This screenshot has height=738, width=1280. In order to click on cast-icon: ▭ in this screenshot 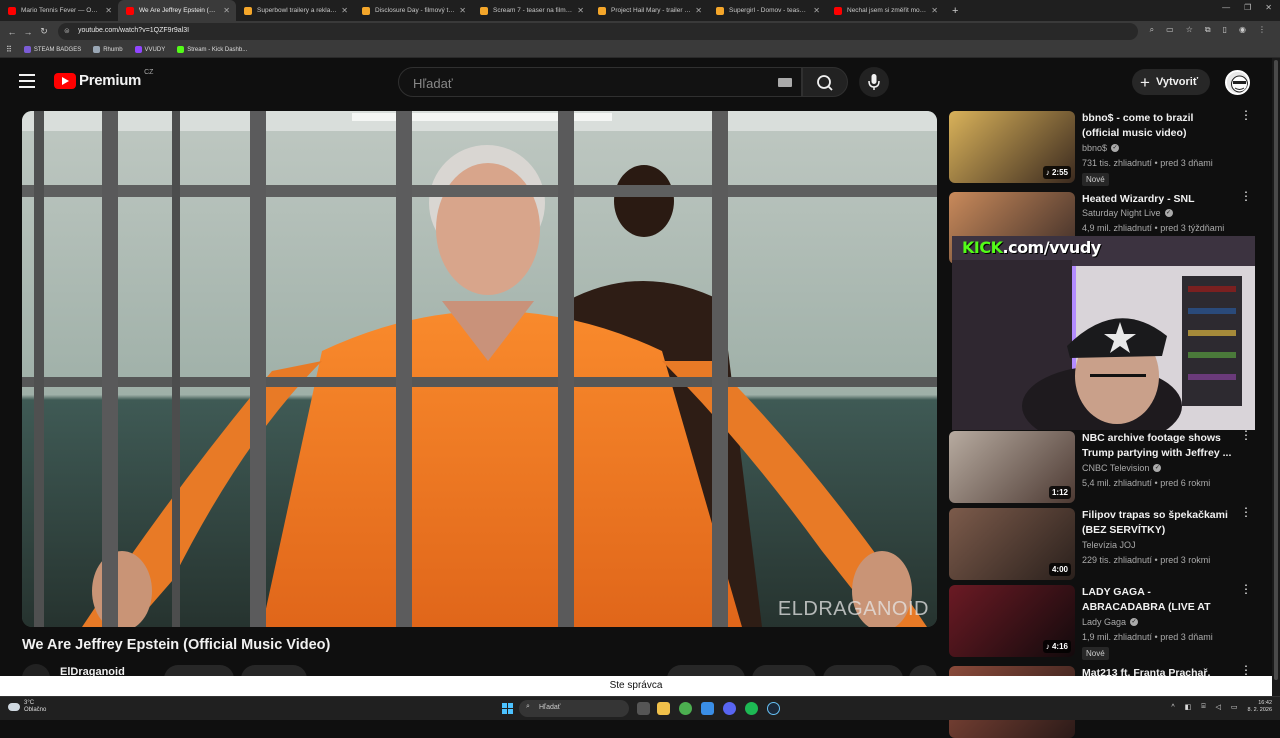, I will do `click(1170, 30)`.